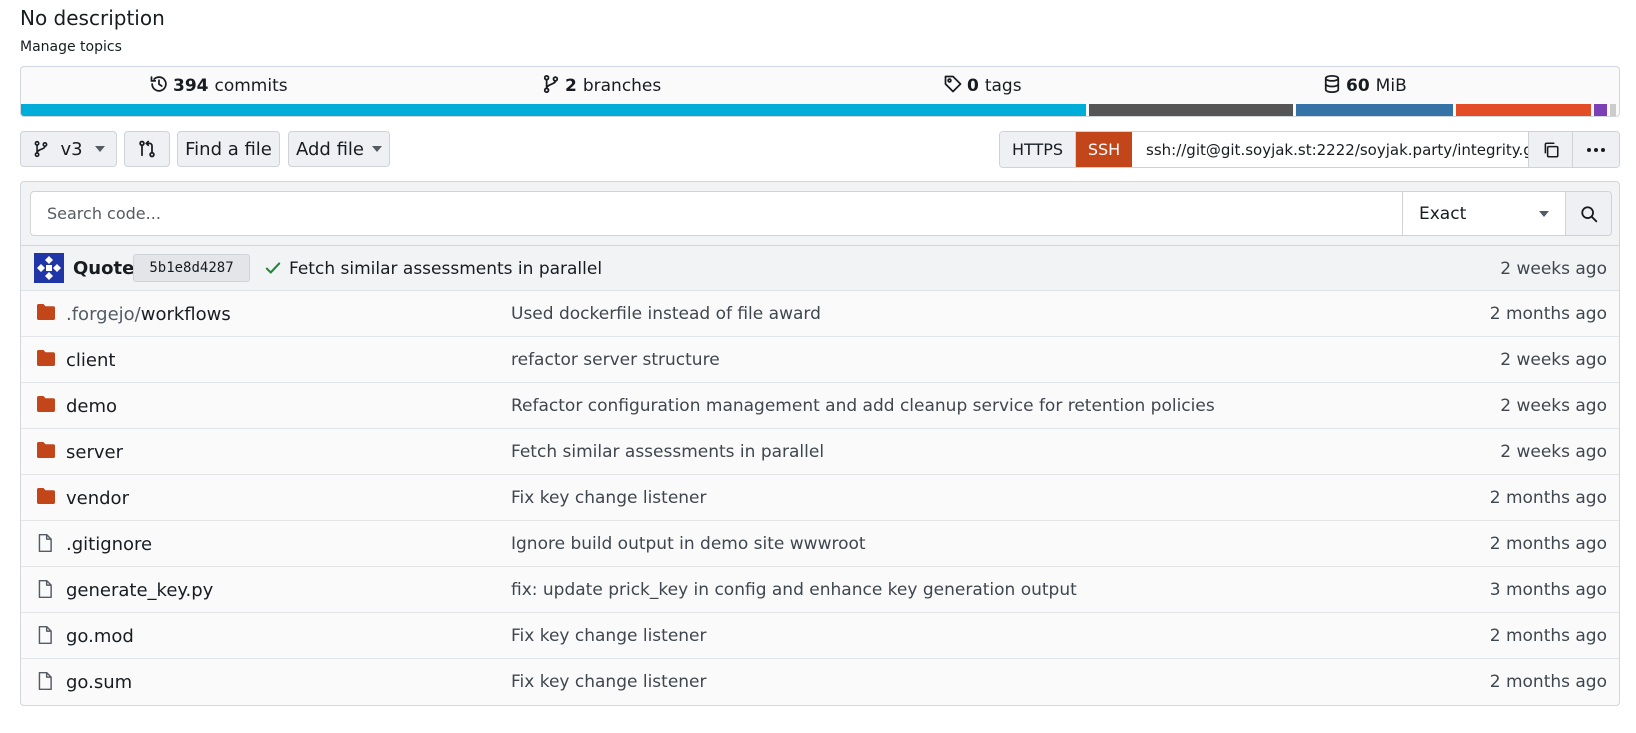 This screenshot has height=733, width=1636. Describe the element at coordinates (1548, 590) in the screenshot. I see `file-commit-time: 3 months ago` at that location.